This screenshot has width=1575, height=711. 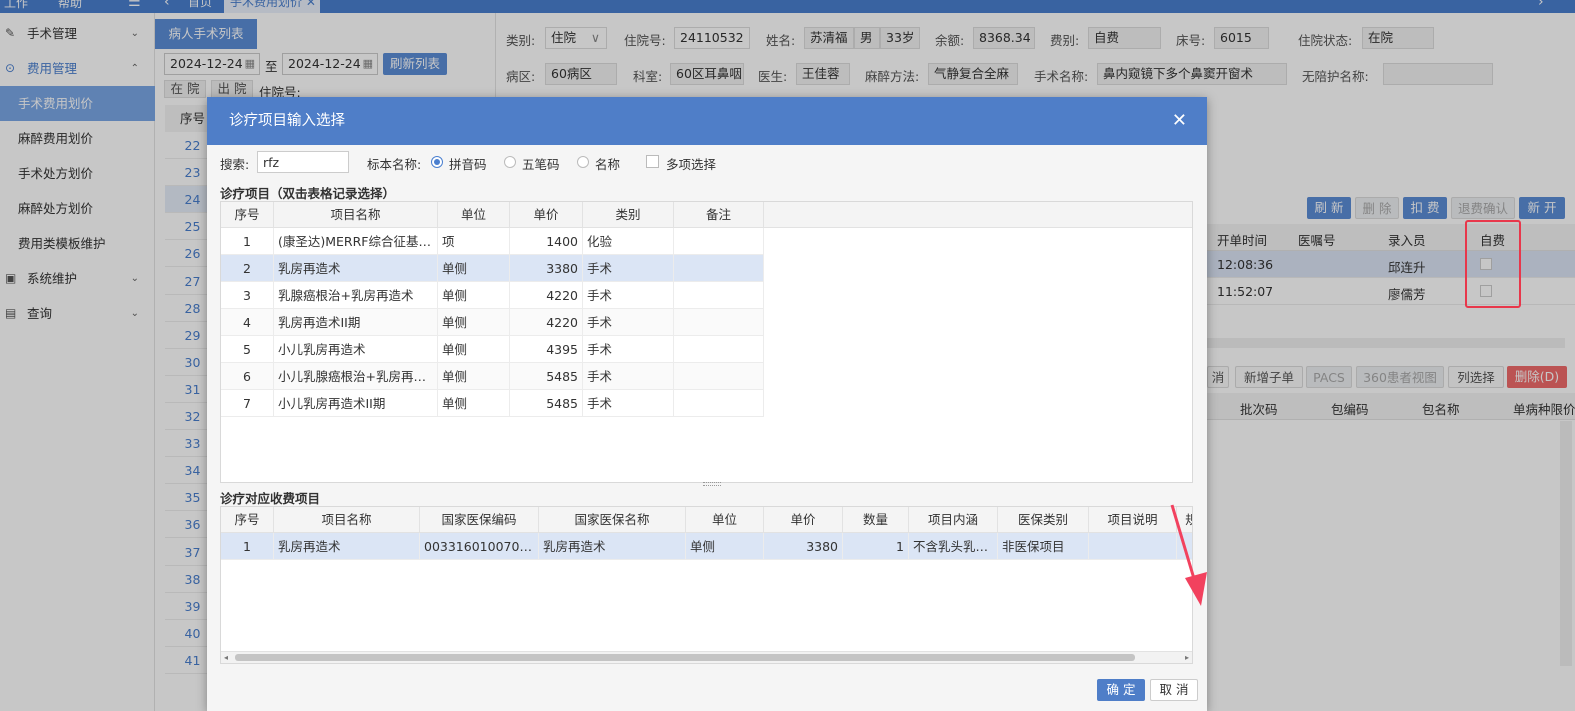 I want to click on table-row: 7 小儿乳房再造术II期 单侧 5485 手术, so click(x=492, y=403).